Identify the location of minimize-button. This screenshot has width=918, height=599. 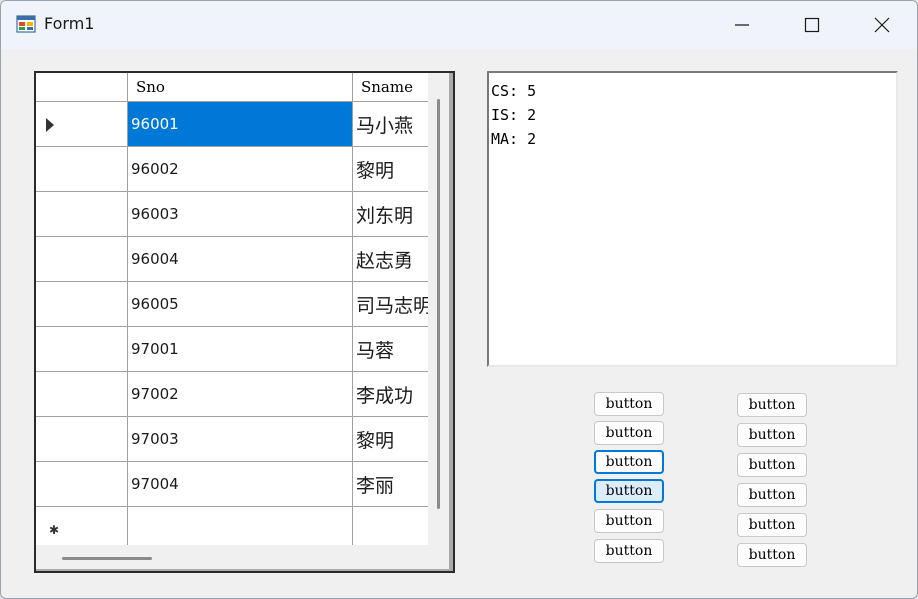
(742, 25).